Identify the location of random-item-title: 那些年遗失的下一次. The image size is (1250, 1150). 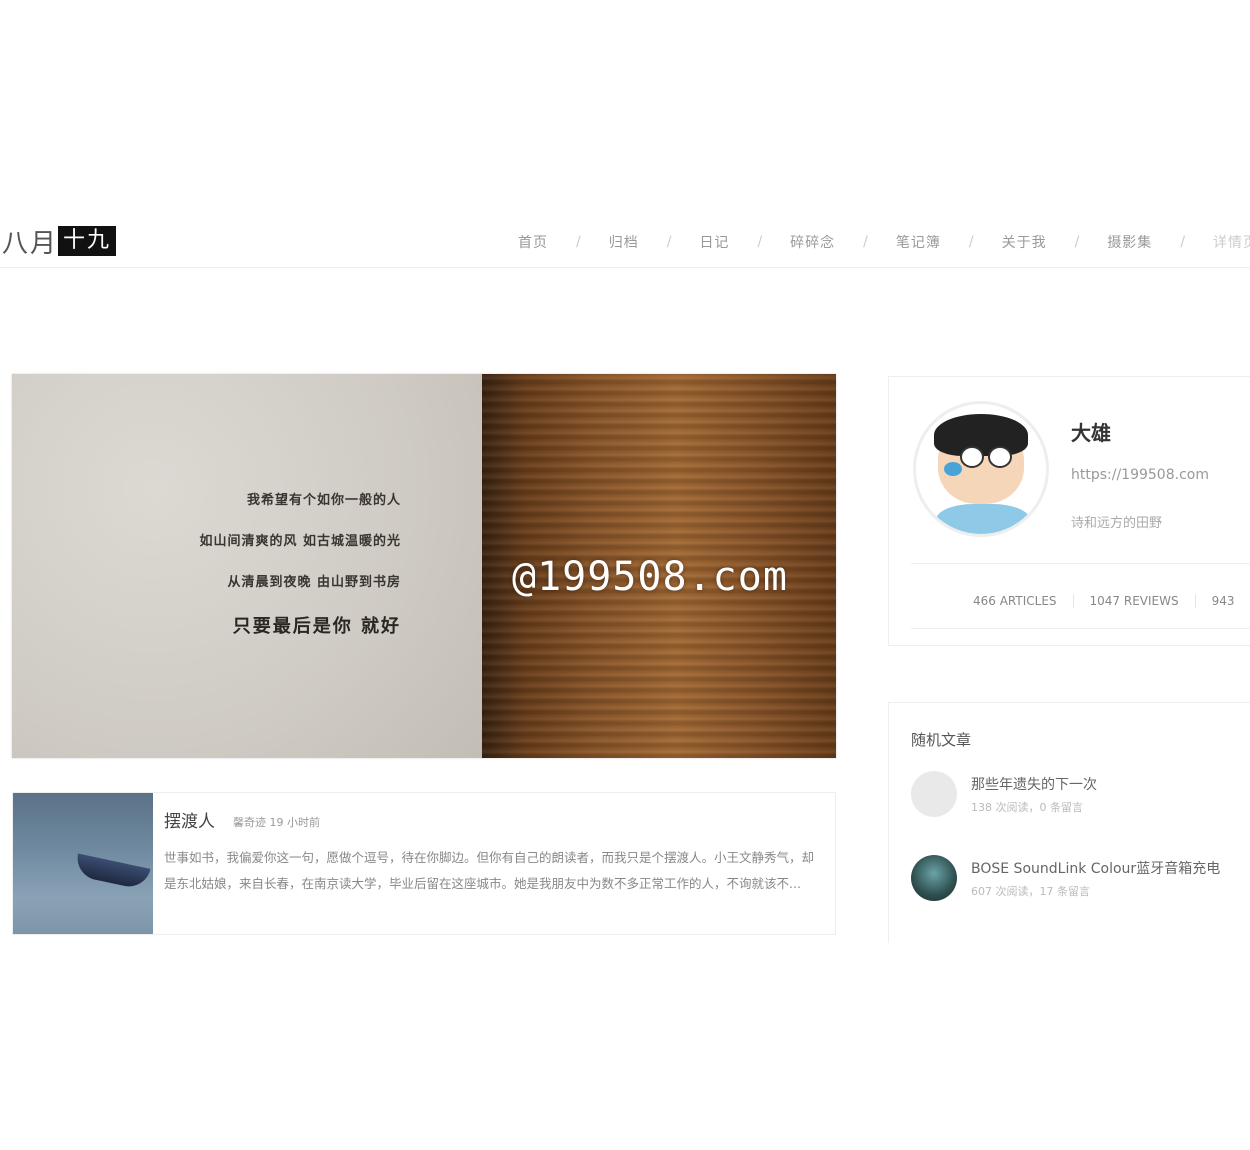
(1034, 784).